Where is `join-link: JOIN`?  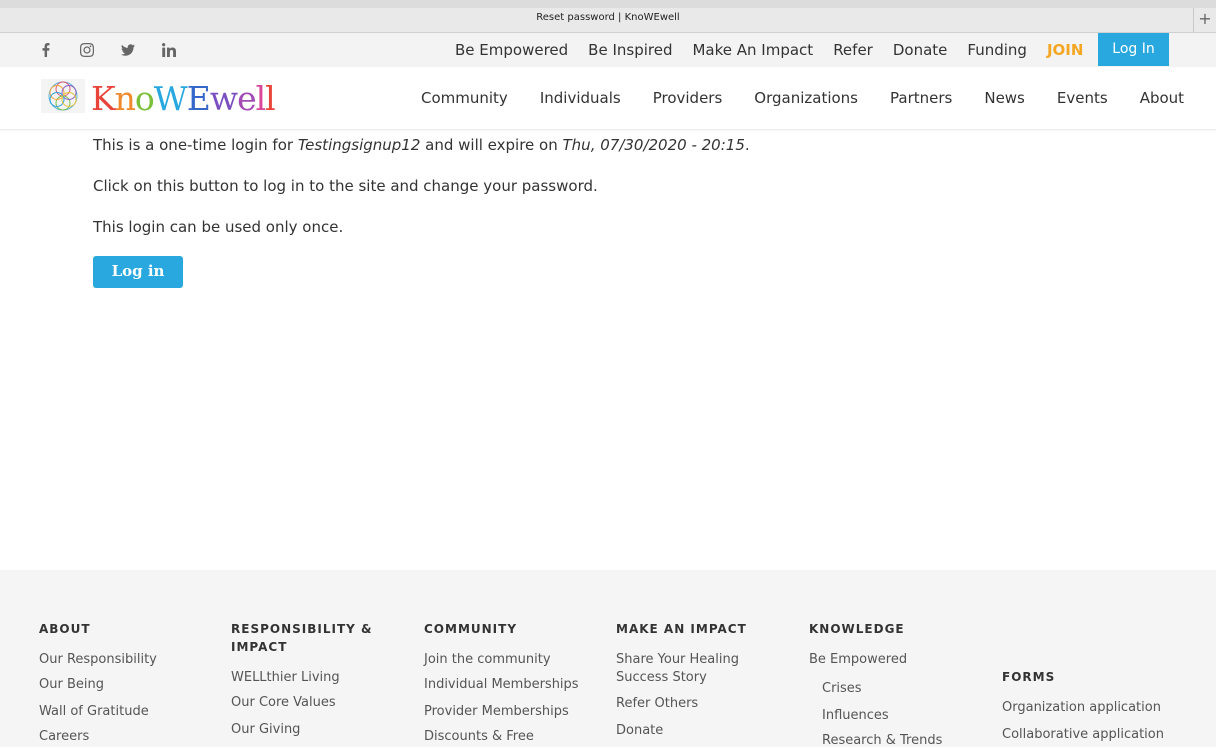
join-link: JOIN is located at coordinates (1065, 50).